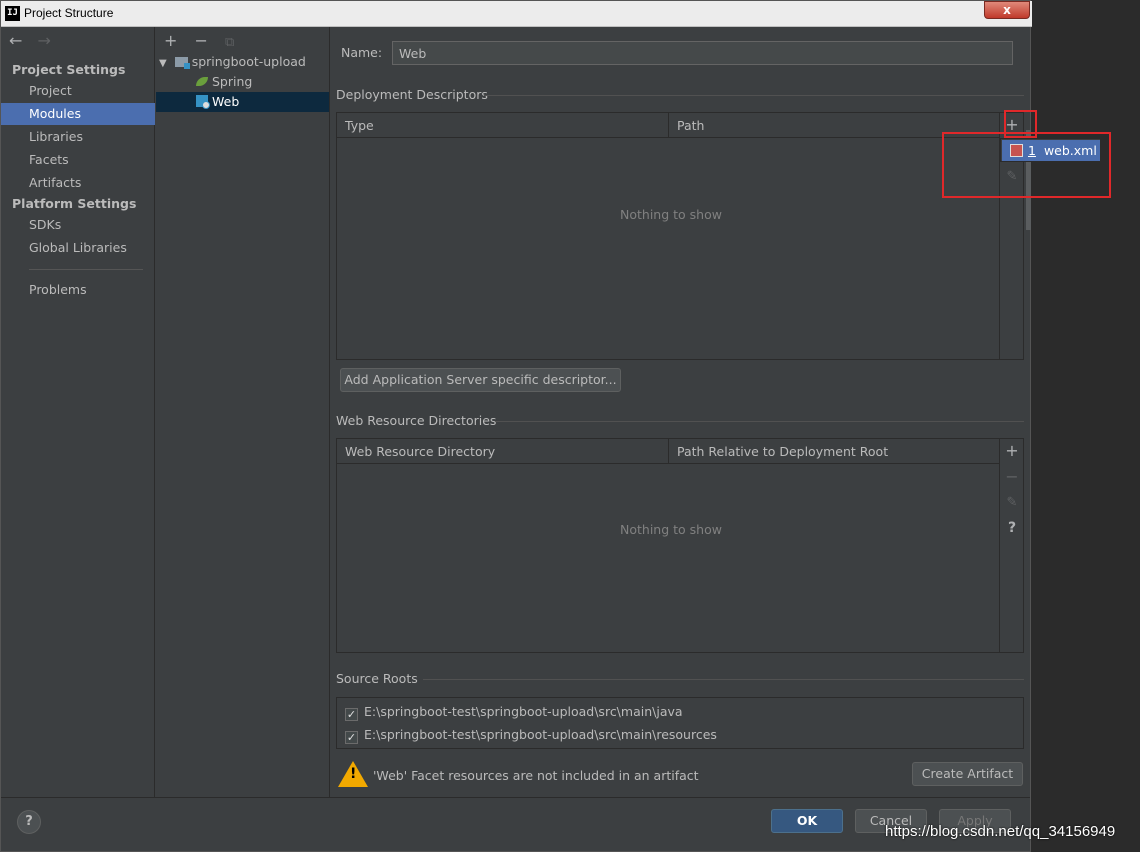  What do you see at coordinates (515, 824) in the screenshot?
I see `dialog-button-bar: ? OK Cancel Apply` at bounding box center [515, 824].